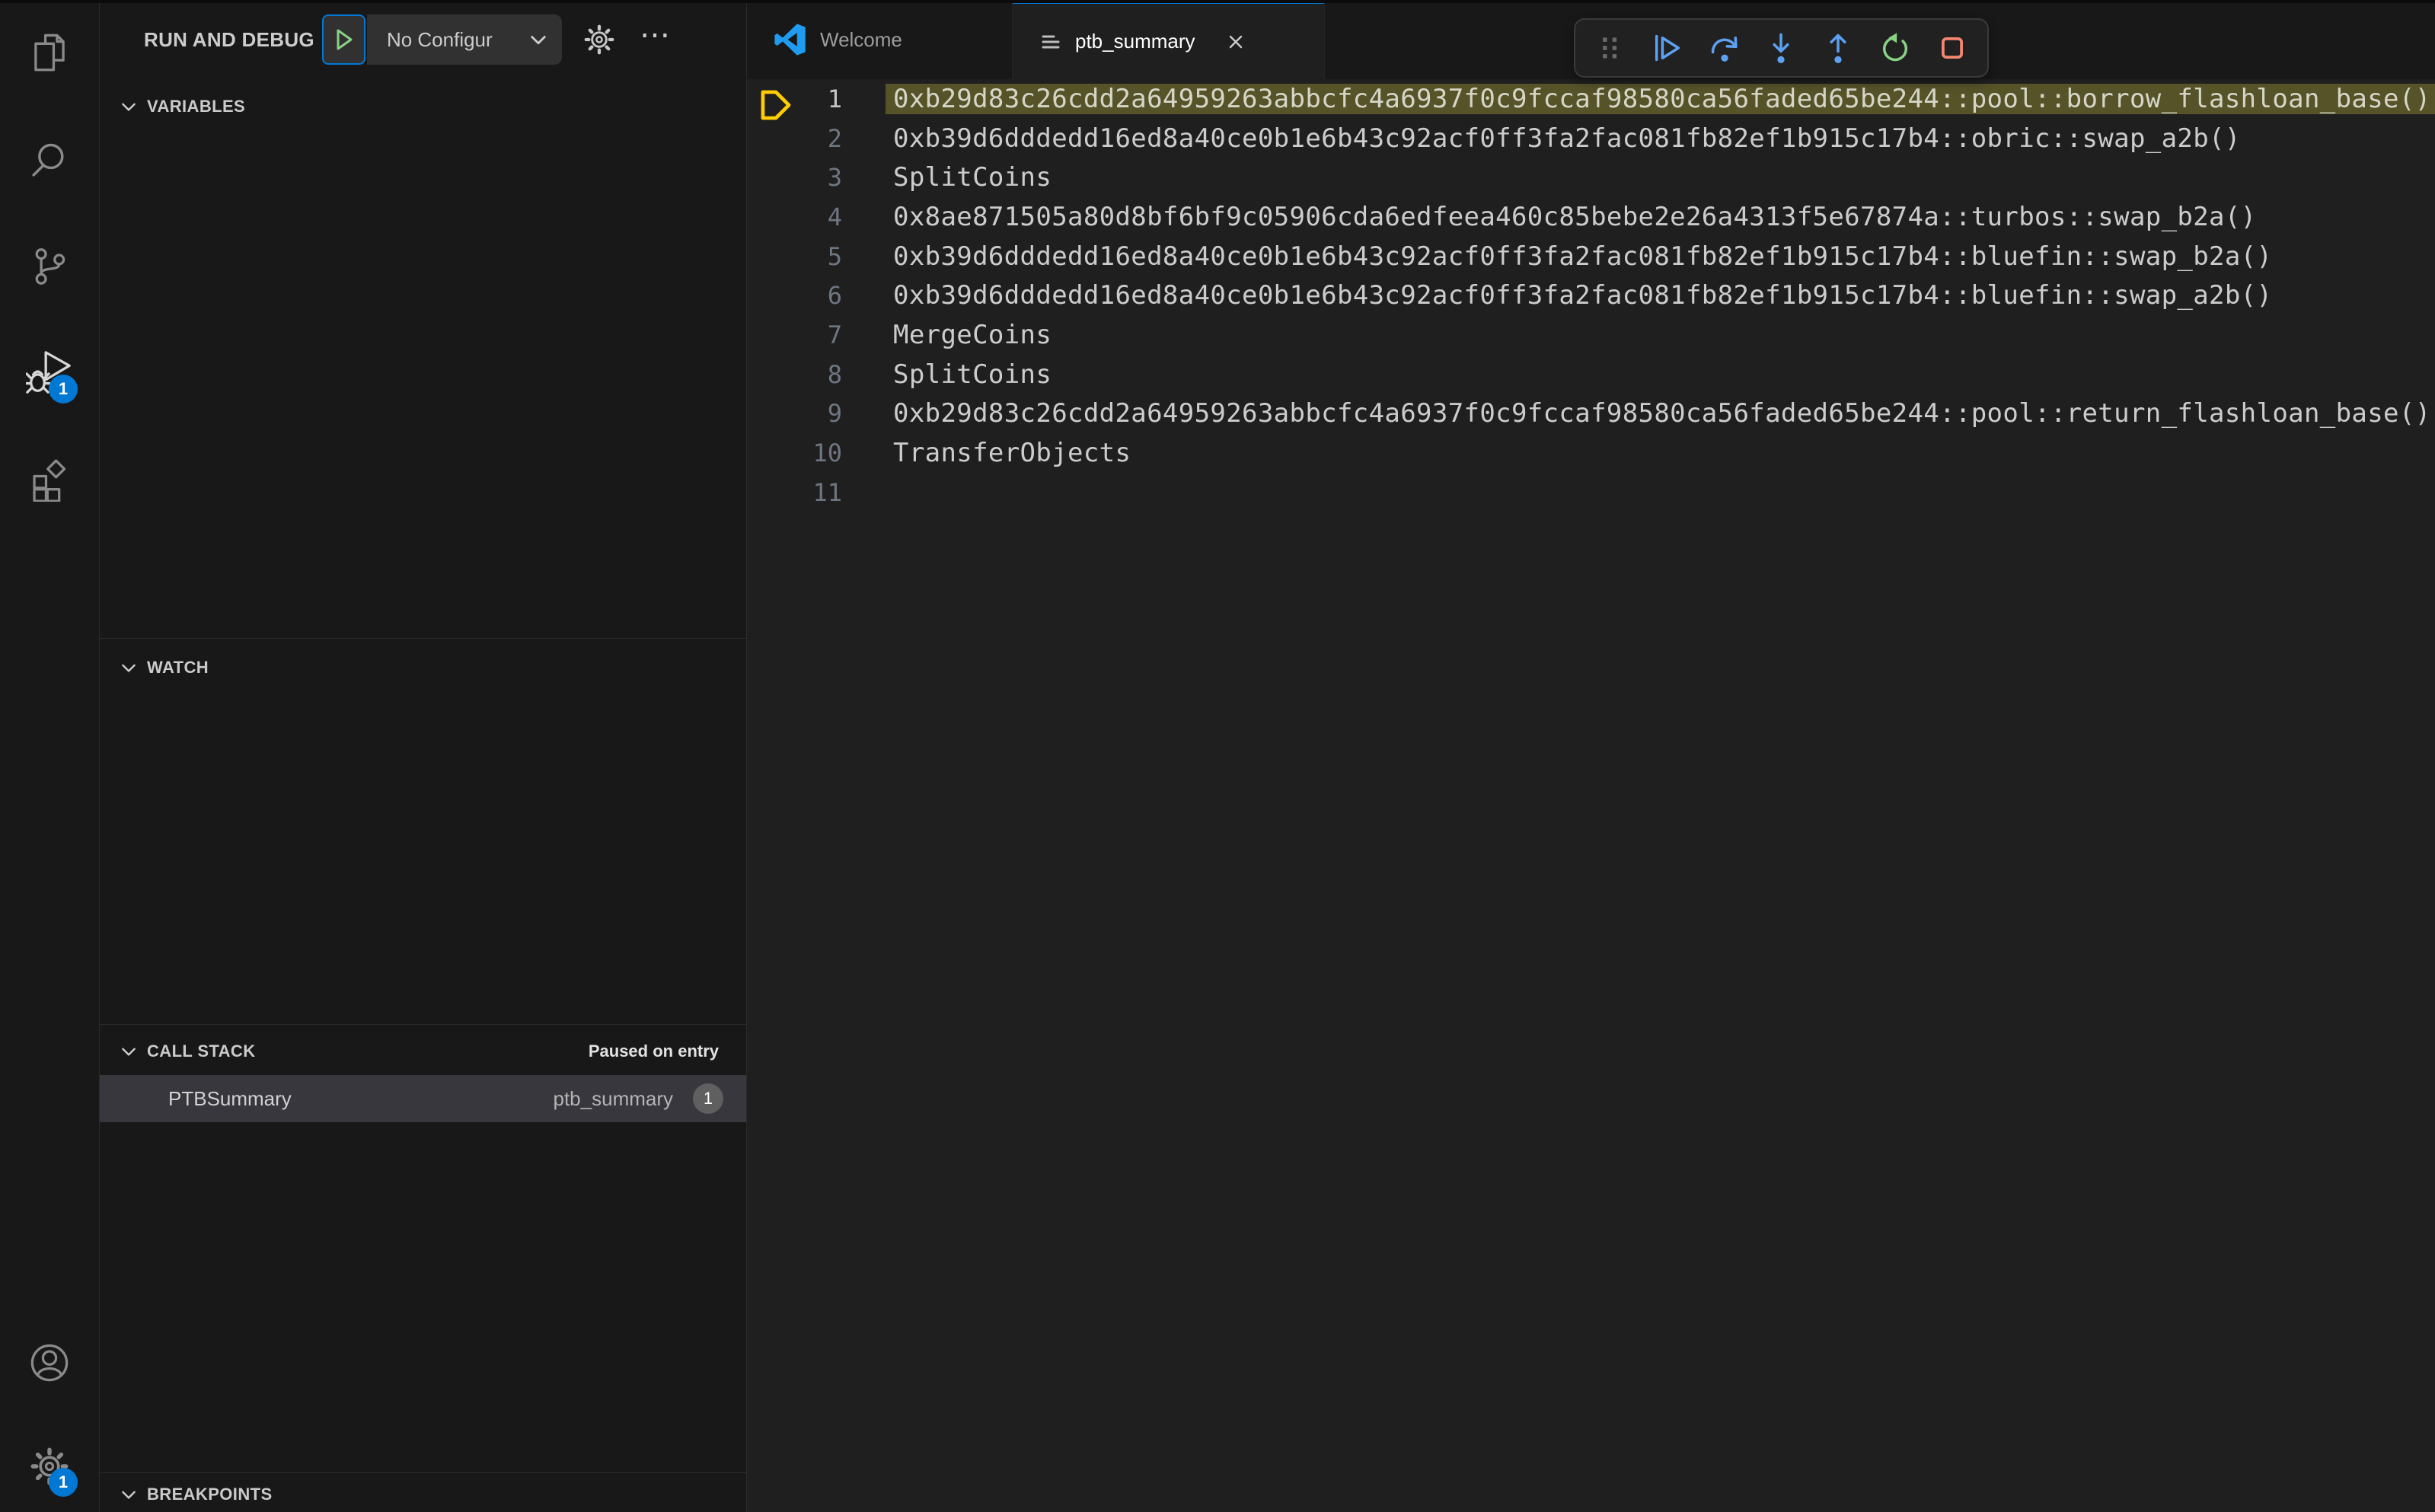 The height and width of the screenshot is (1512, 2435). I want to click on step-over-button, so click(1724, 48).